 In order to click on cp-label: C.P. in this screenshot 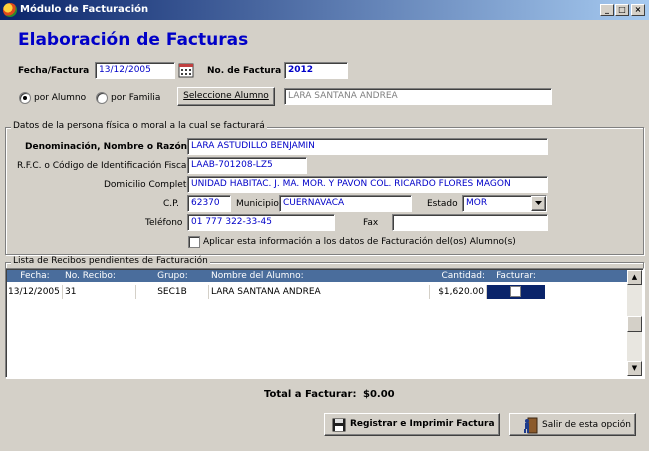, I will do `click(171, 204)`.